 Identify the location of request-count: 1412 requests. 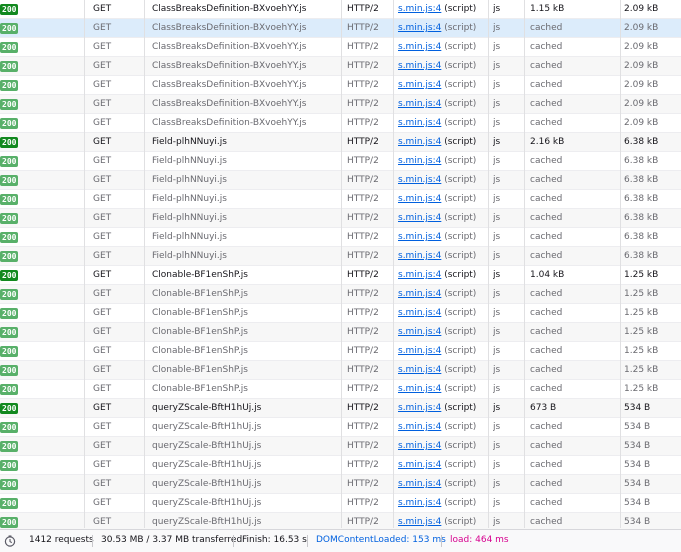
(61, 540).